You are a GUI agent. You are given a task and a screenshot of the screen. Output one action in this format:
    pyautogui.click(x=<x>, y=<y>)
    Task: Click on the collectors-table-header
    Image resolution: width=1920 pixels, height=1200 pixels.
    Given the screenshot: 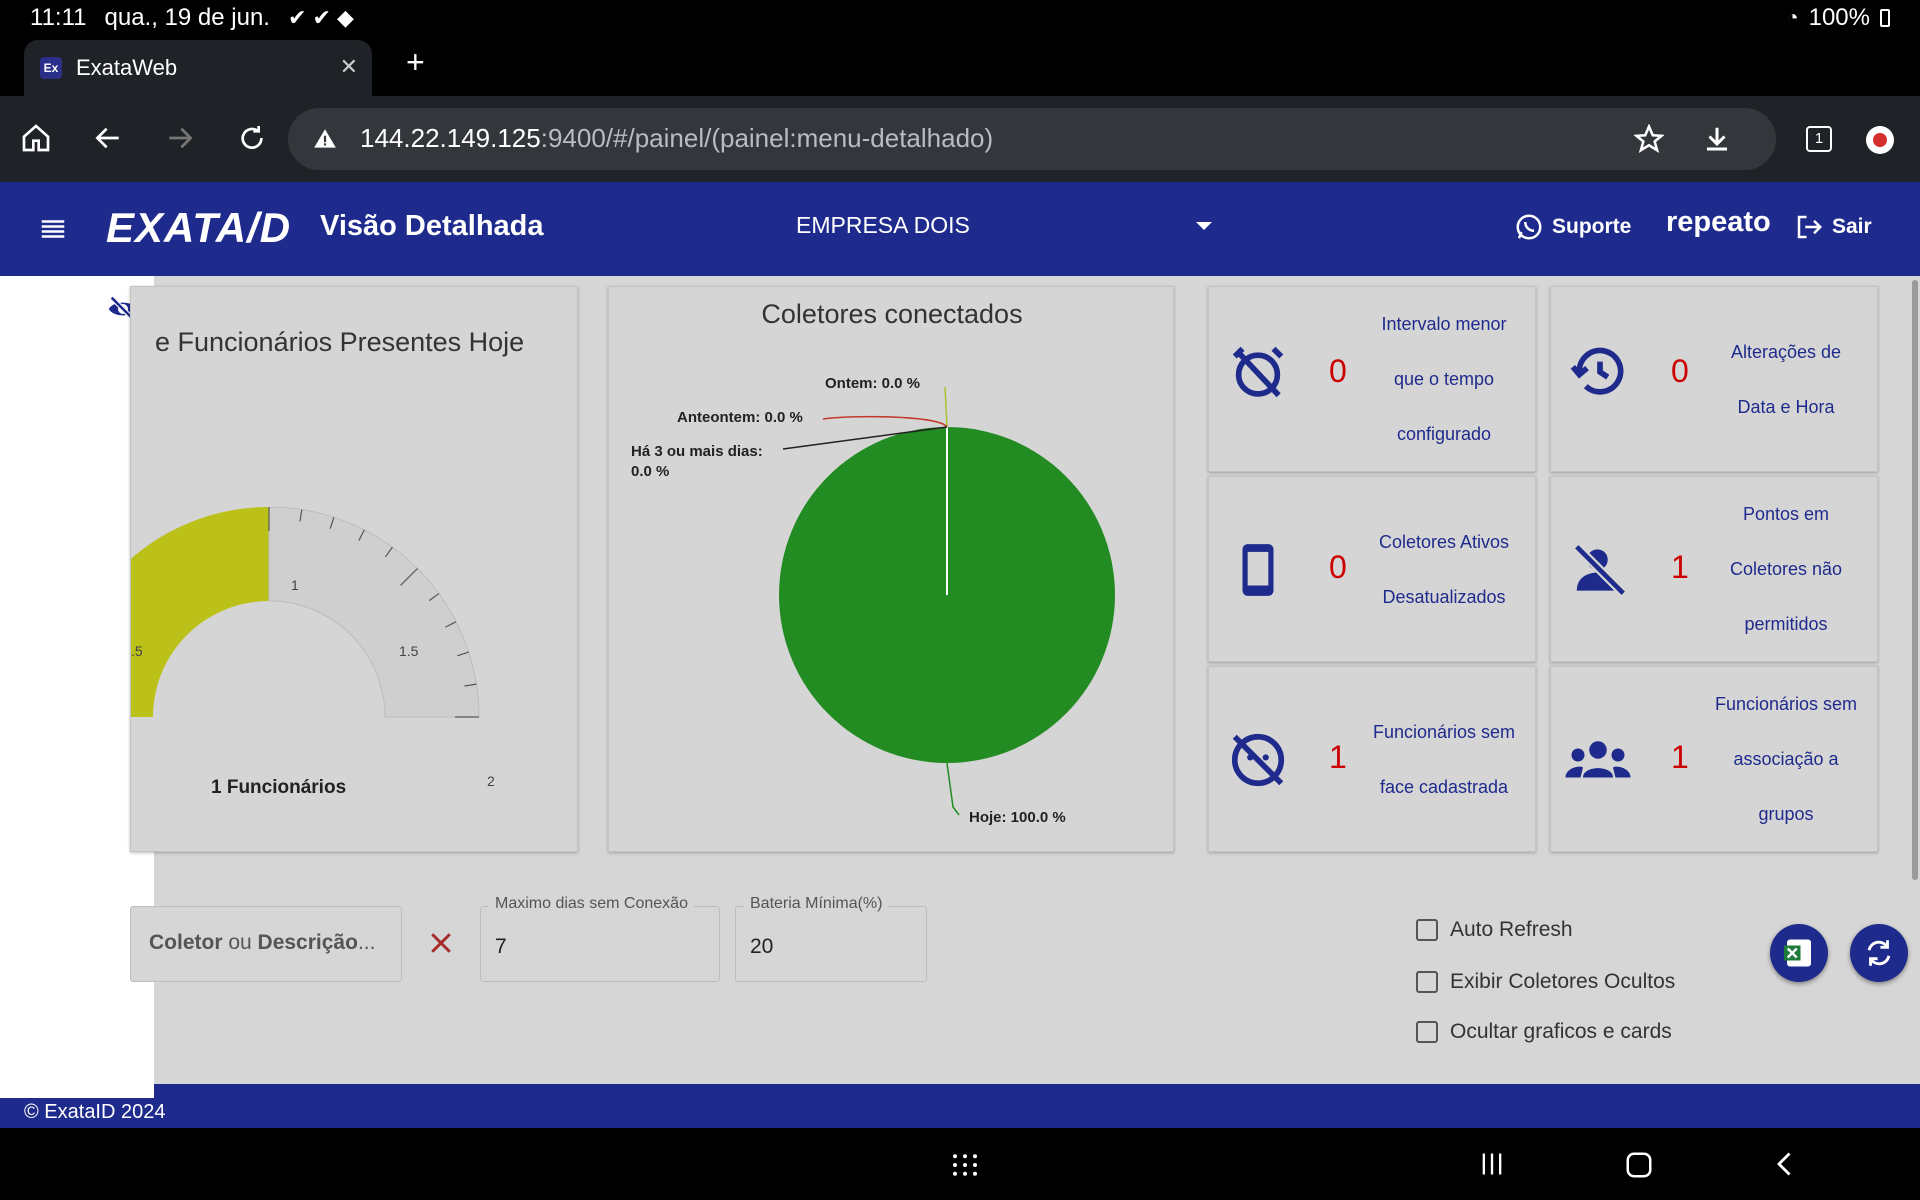 What is the action you would take?
    pyautogui.click(x=1037, y=1091)
    